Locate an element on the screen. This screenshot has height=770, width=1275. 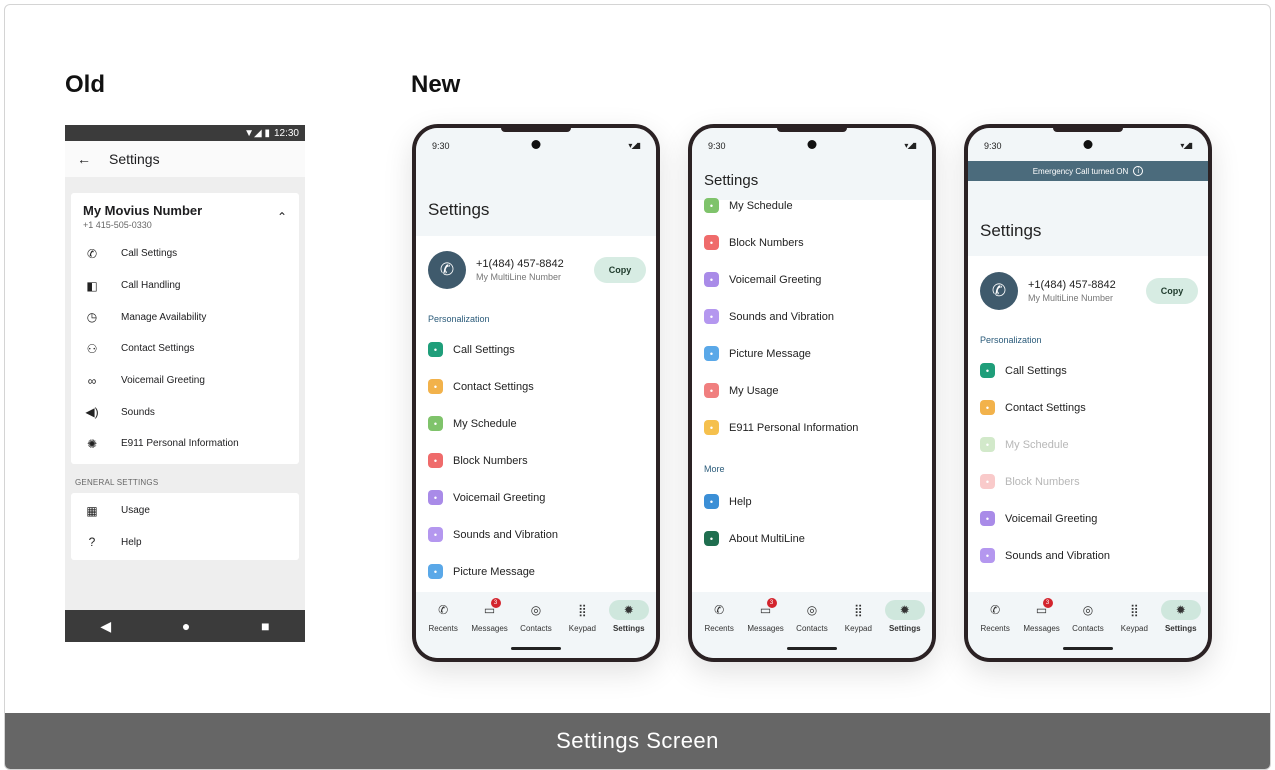
old-settings-row: ∞ Voicemail Greeting is located at coordinates (185, 381).